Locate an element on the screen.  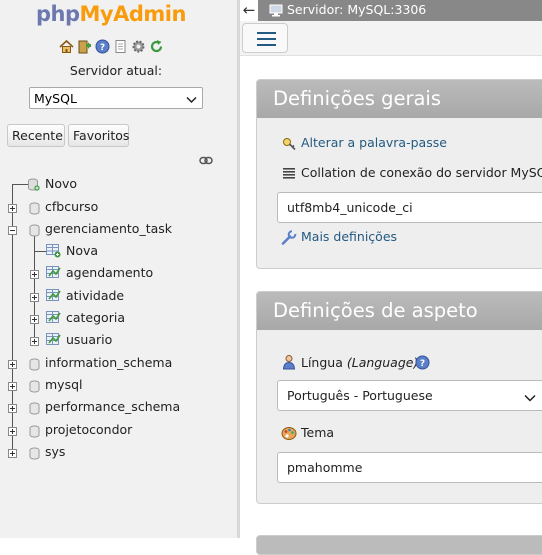
theme-value: pmahomme is located at coordinates (325, 467).